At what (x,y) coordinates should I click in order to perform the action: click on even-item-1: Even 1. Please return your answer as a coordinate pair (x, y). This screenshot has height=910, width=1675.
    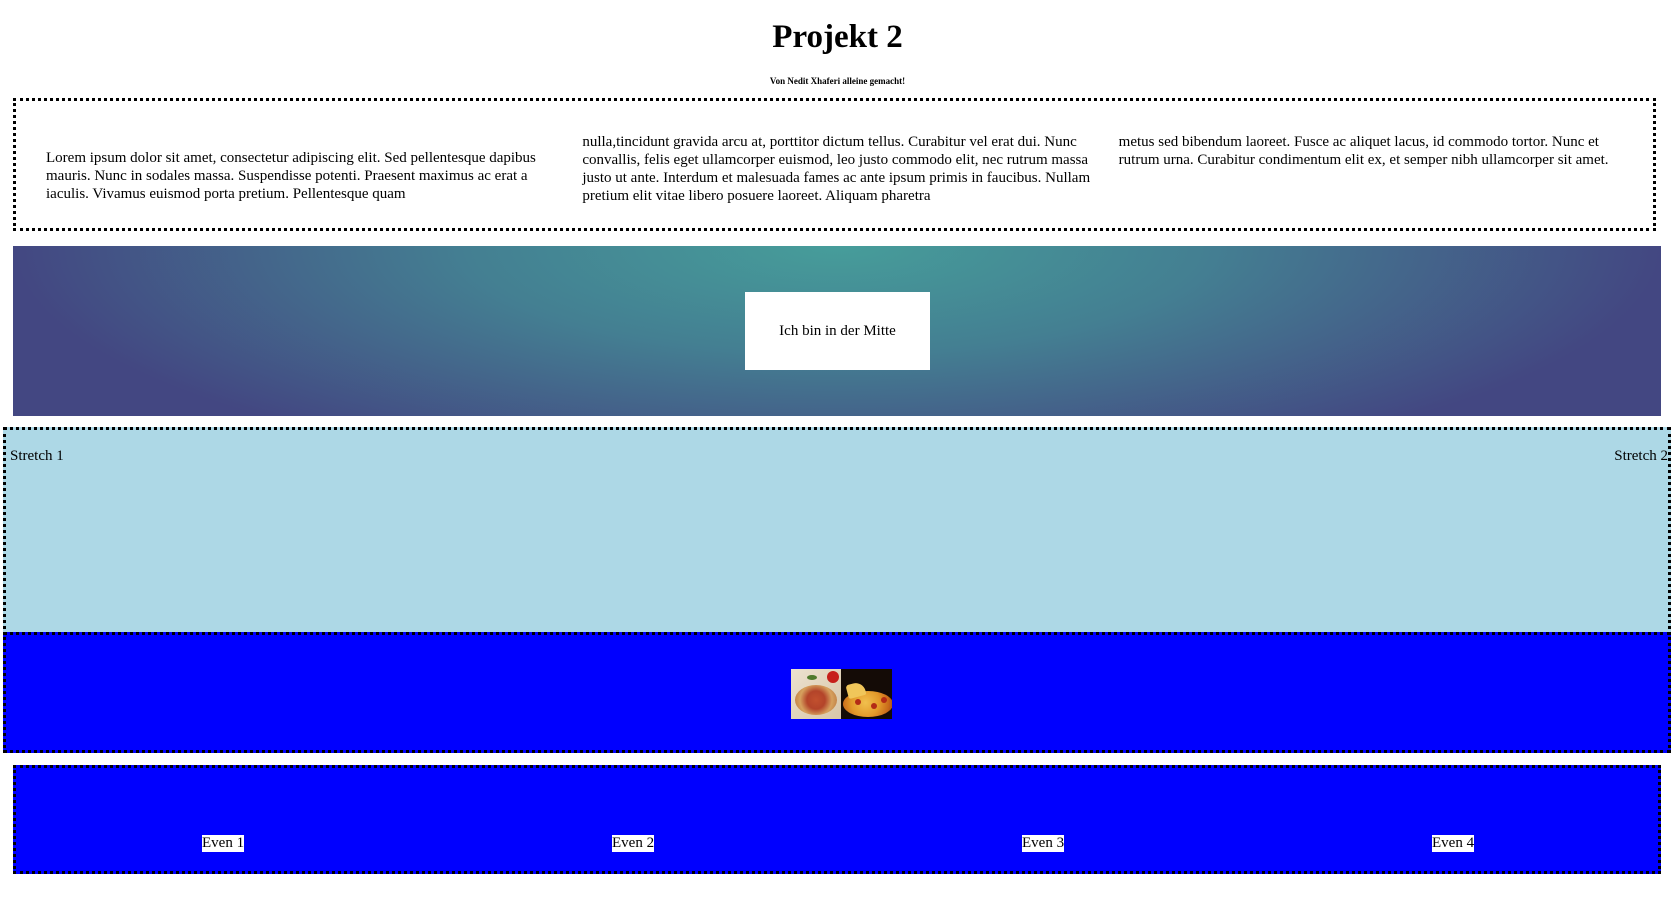
    Looking at the image, I should click on (223, 843).